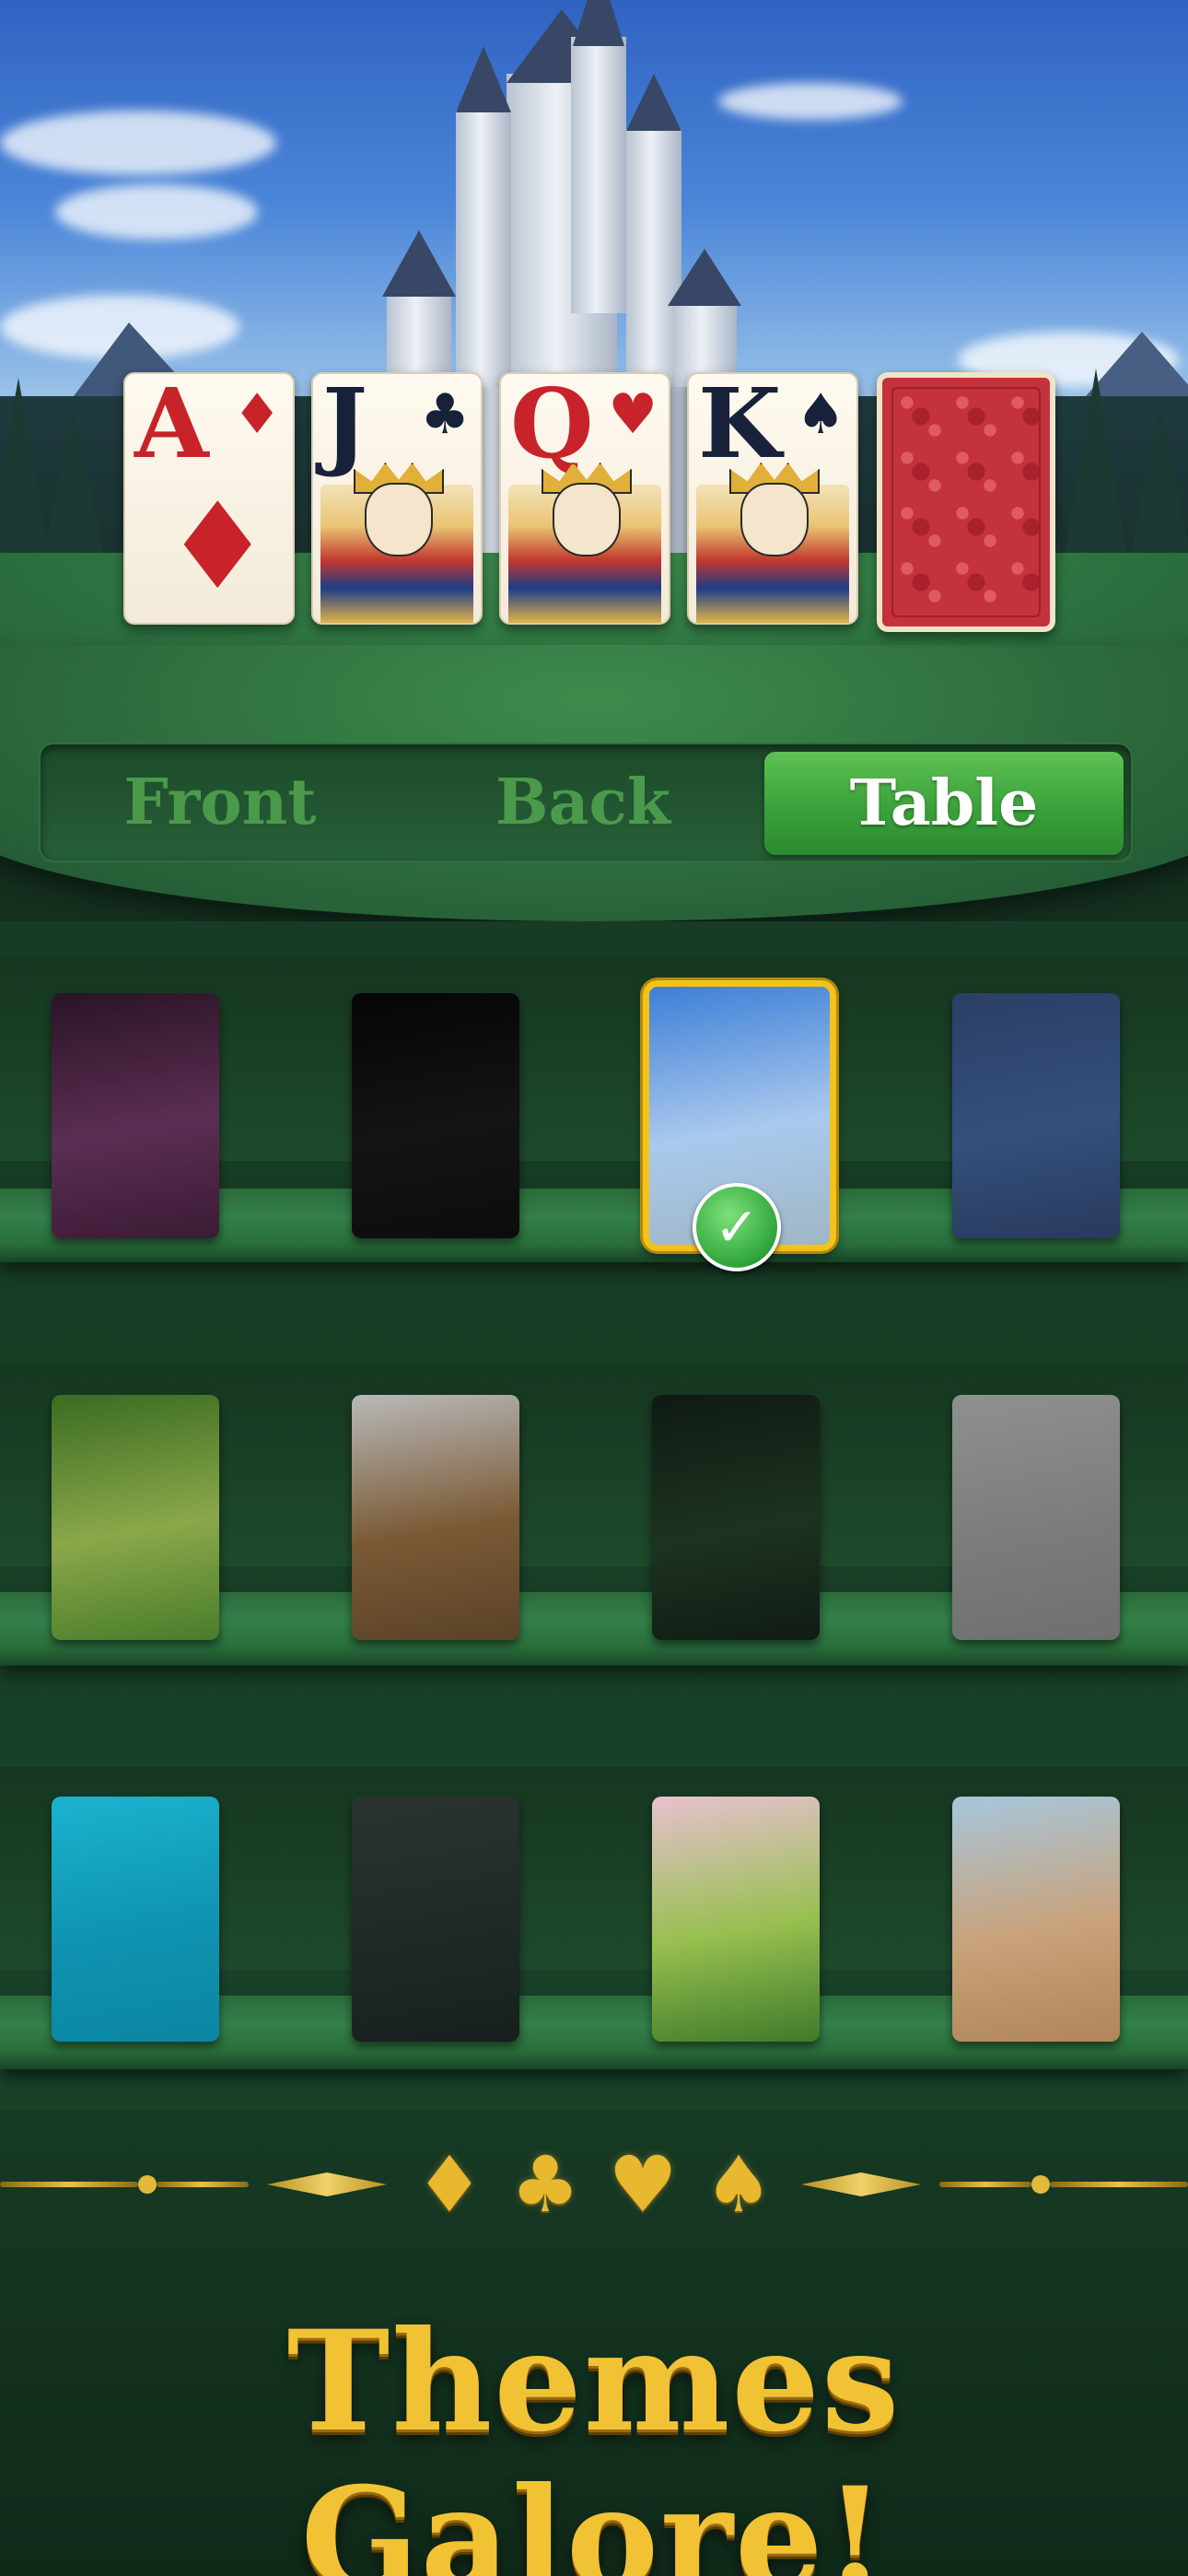 This screenshot has width=1188, height=2576. I want to click on card-queen-of-hearts: Q ♥, so click(584, 498).